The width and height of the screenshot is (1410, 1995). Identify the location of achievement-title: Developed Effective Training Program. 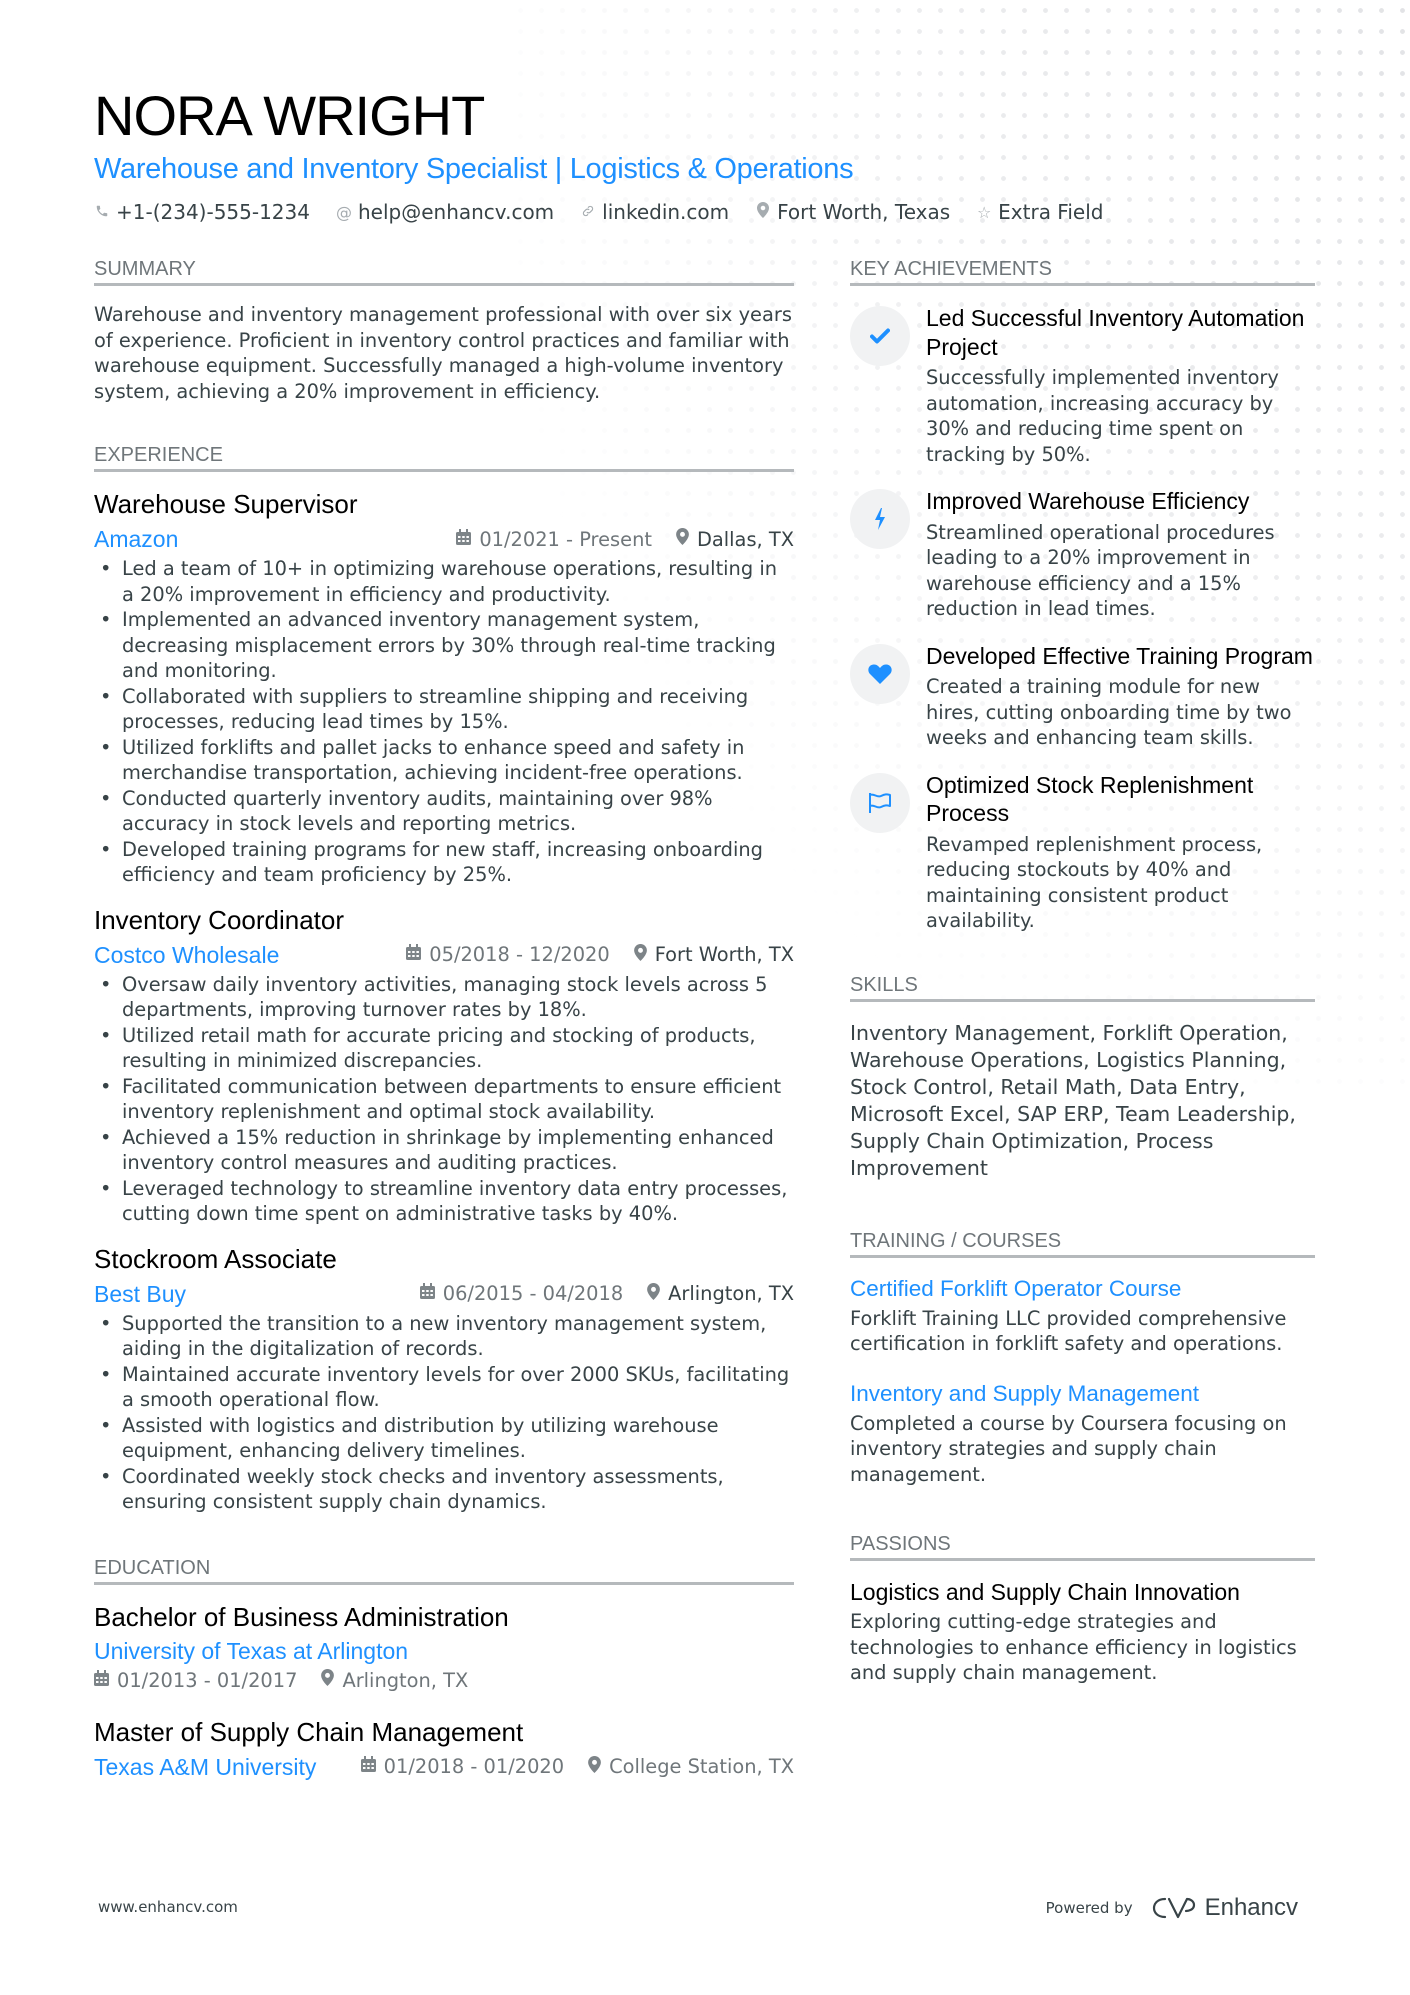
(1119, 655).